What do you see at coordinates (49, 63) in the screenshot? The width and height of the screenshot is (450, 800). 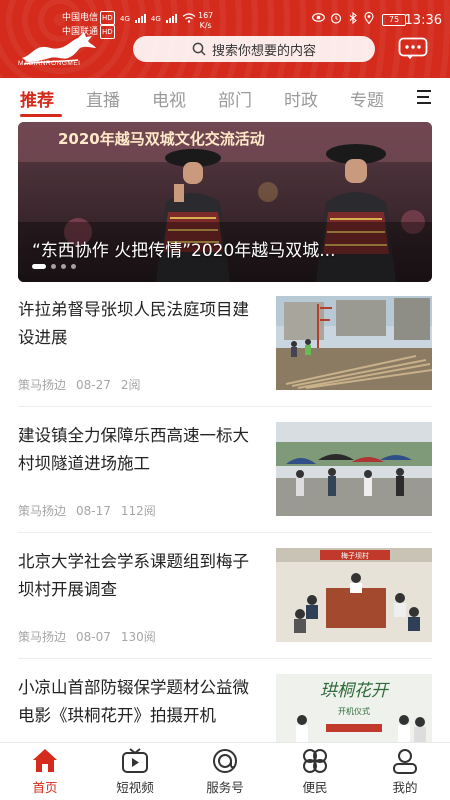 I see `logo-text: MABIANRONGMEI` at bounding box center [49, 63].